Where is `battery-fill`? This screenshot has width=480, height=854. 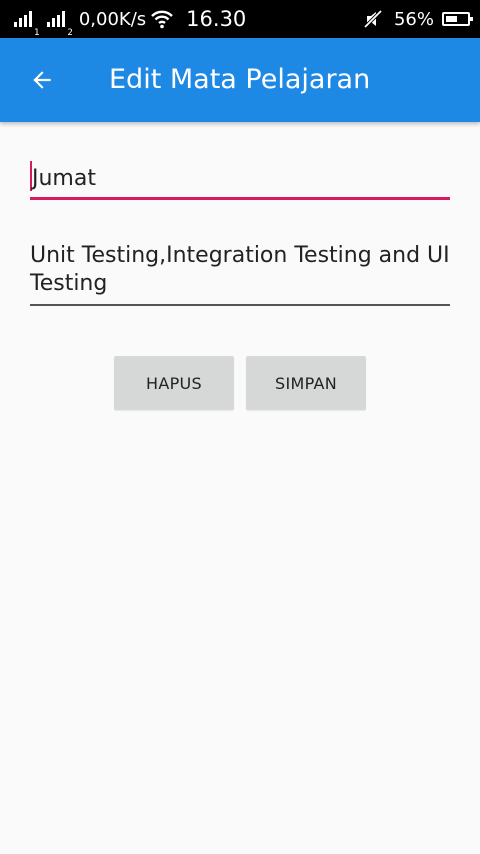 battery-fill is located at coordinates (452, 19).